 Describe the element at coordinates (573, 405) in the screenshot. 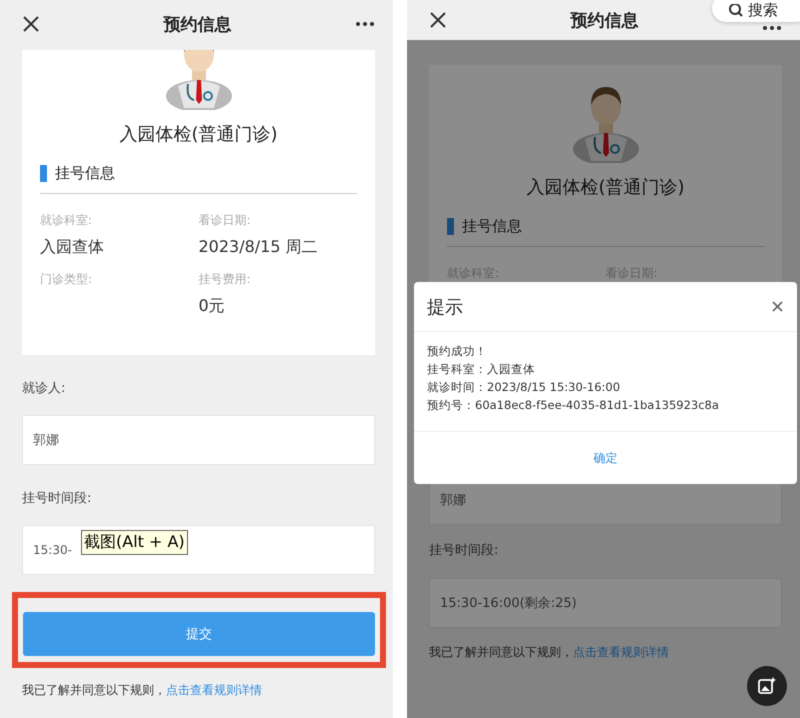

I see `dialog-line: 预约号：60a18ec8-f5ee-4035-81d1-1ba135923c8a` at that location.